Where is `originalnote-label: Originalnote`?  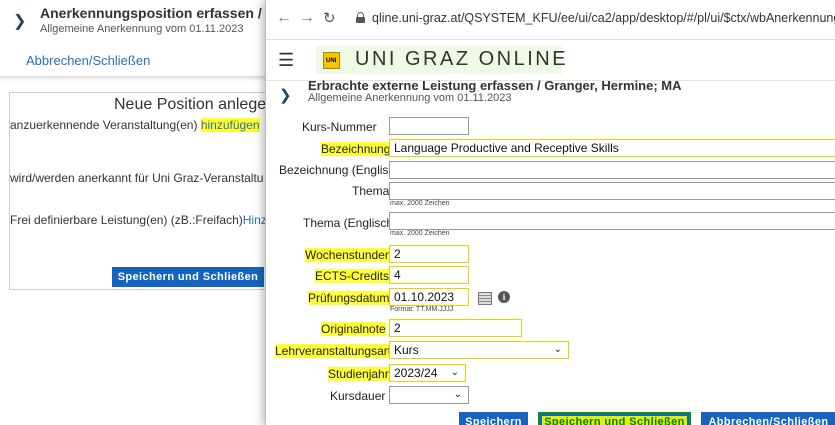 originalnote-label: Originalnote is located at coordinates (353, 329).